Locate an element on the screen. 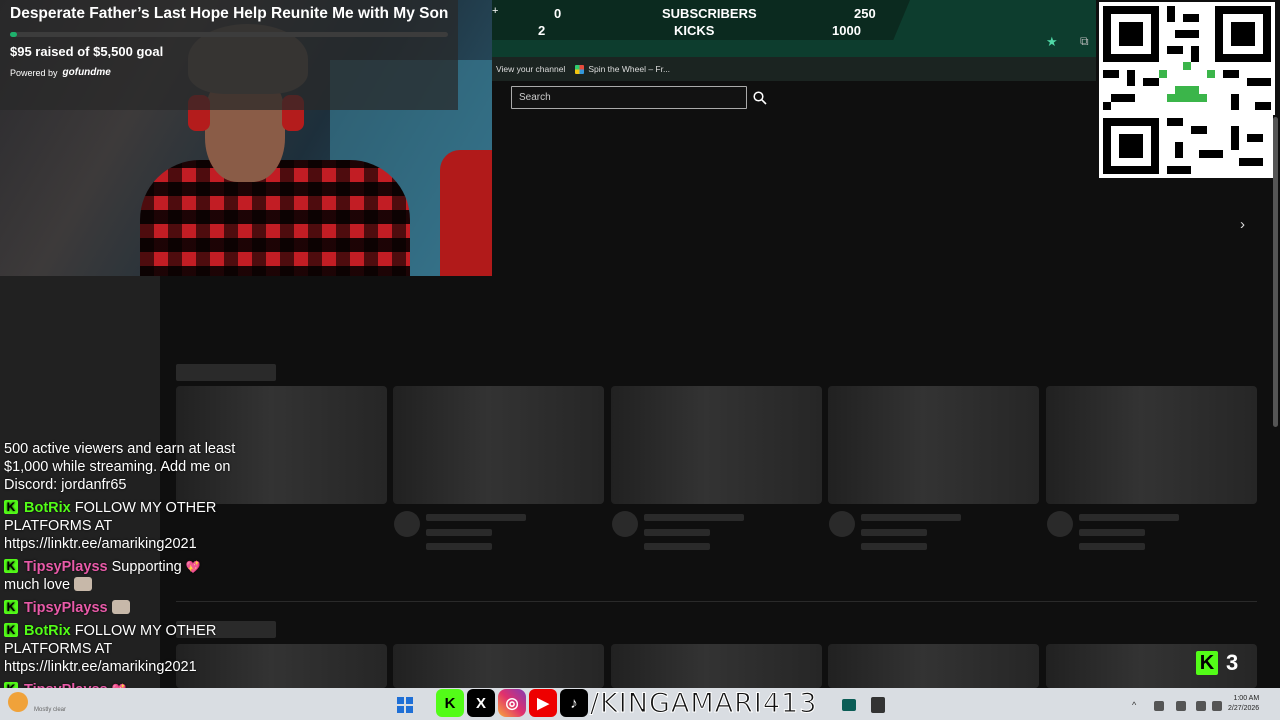 This screenshot has height=720, width=1280. scrollbar-thumb is located at coordinates (1275, 272).